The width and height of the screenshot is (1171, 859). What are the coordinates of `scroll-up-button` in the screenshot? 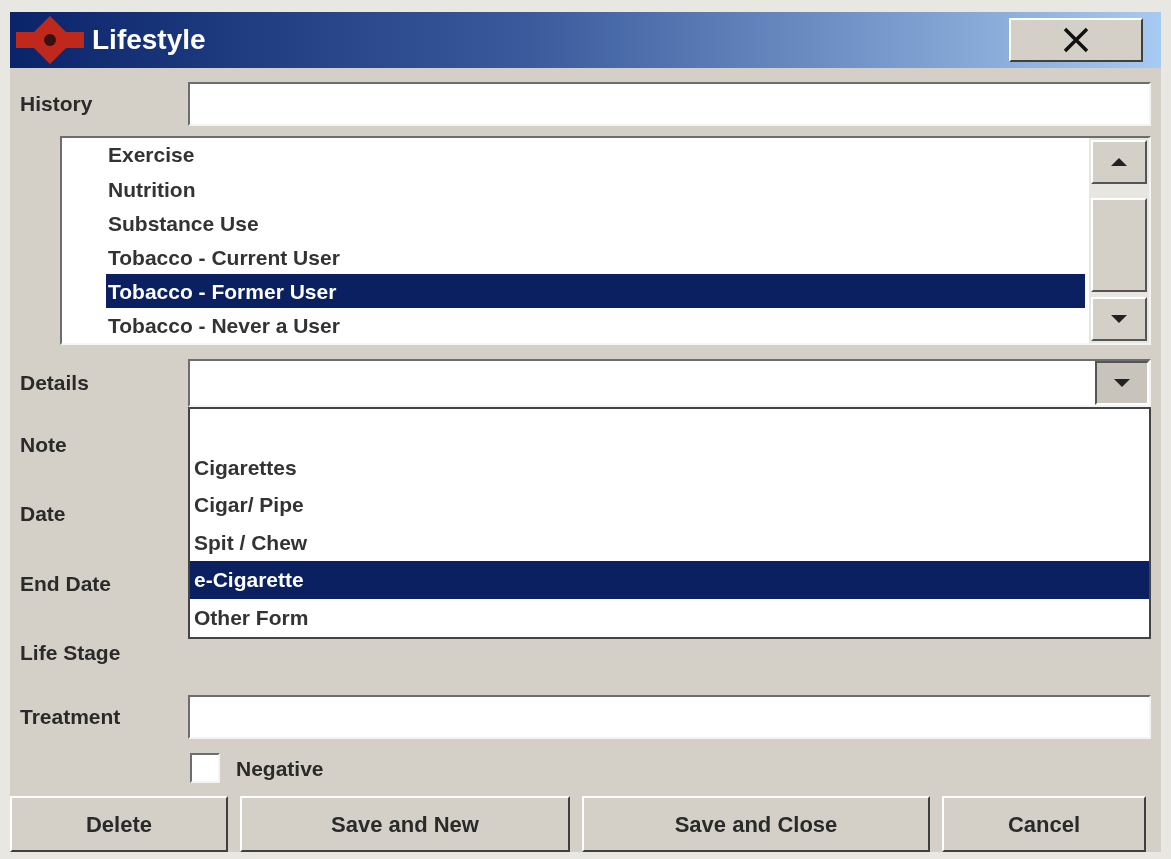 It's located at (1119, 162).